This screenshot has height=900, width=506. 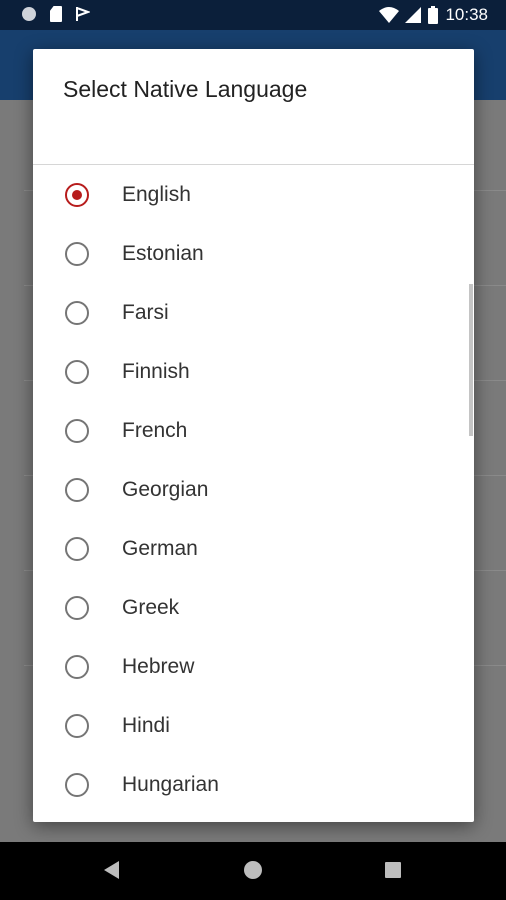 What do you see at coordinates (185, 89) in the screenshot?
I see `dialog-title: Select Native Language` at bounding box center [185, 89].